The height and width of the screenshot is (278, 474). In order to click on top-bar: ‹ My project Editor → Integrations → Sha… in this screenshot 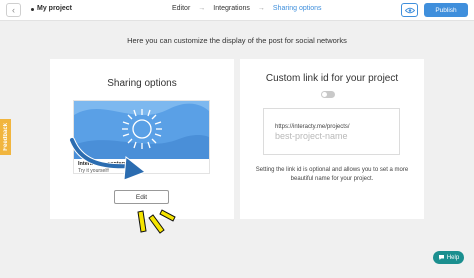, I will do `click(237, 10)`.